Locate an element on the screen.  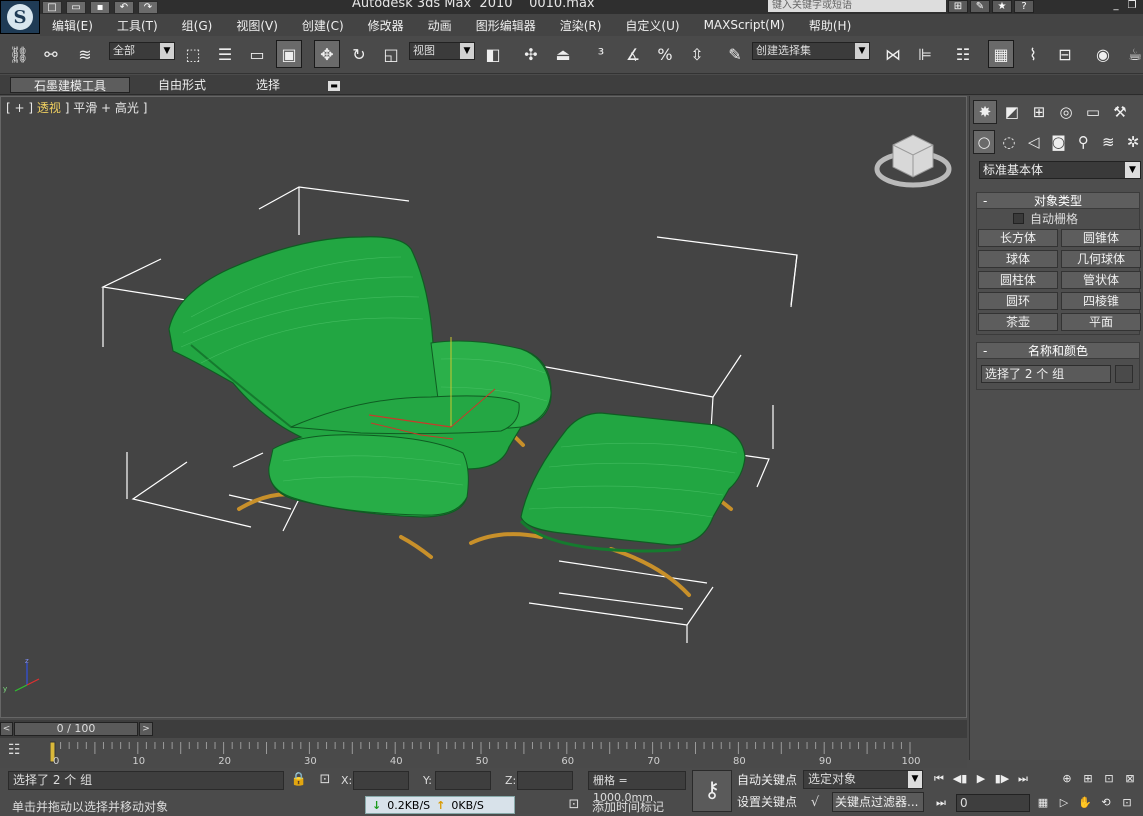
layer-manager-icon: ☷ is located at coordinates (963, 54).